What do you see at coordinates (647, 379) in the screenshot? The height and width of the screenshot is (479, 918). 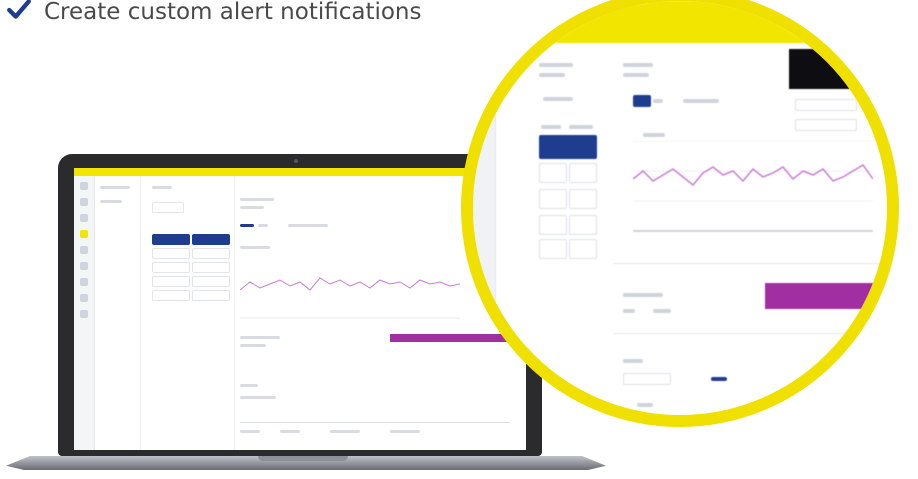 I see `mag-table-filter` at bounding box center [647, 379].